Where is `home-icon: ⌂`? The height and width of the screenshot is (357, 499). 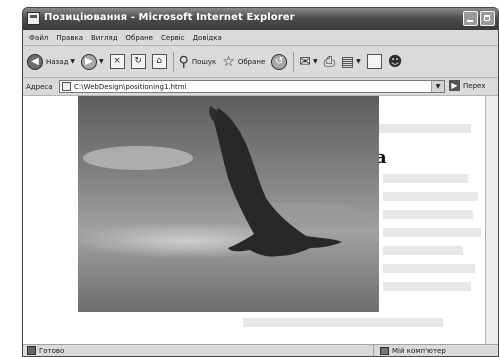 home-icon: ⌂ is located at coordinates (159, 61).